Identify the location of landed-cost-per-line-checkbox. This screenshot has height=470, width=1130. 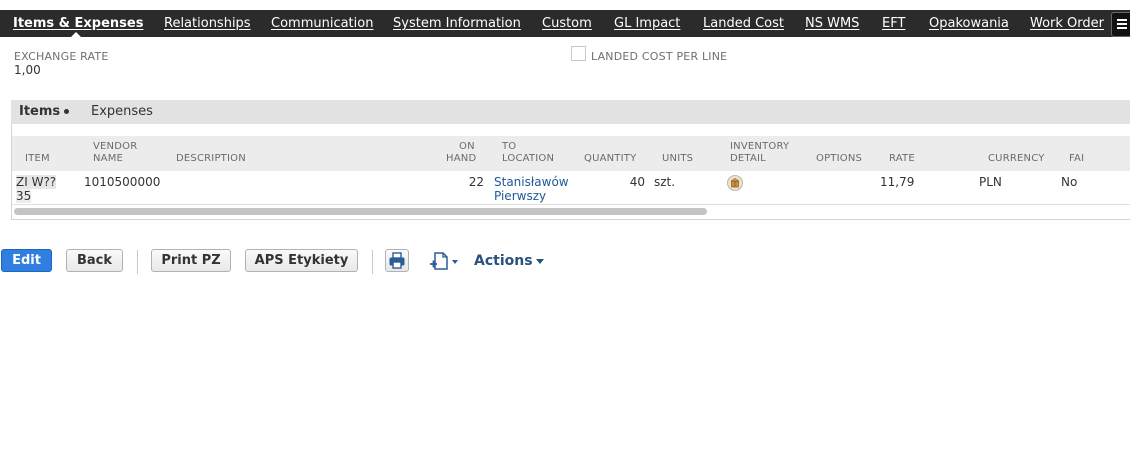
(578, 53).